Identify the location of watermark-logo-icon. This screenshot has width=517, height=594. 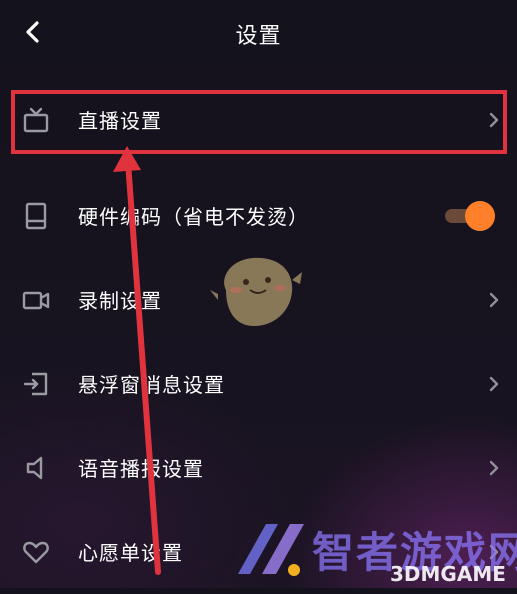
(271, 550).